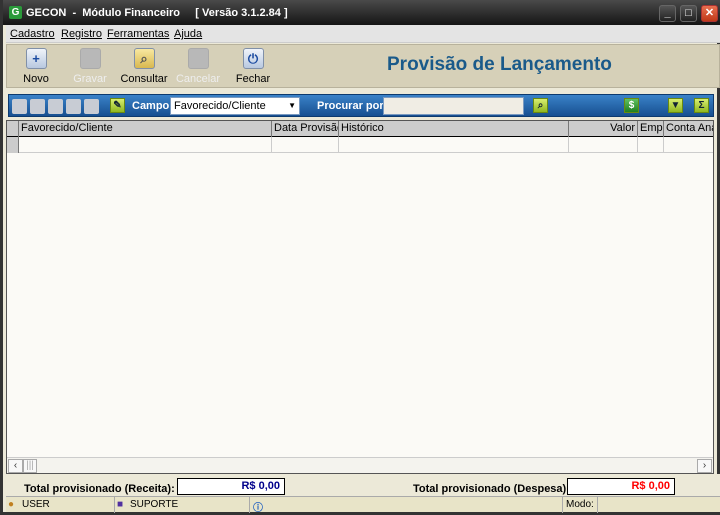  I want to click on col-favorecido: Favorecido/Cliente, so click(145, 129).